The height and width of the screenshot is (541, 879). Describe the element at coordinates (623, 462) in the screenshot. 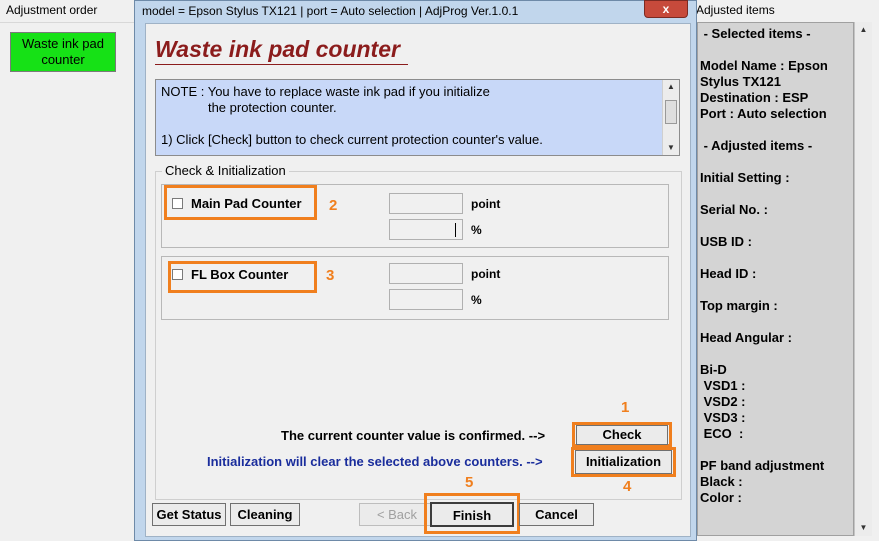

I see `initialization-button: Initialization` at that location.